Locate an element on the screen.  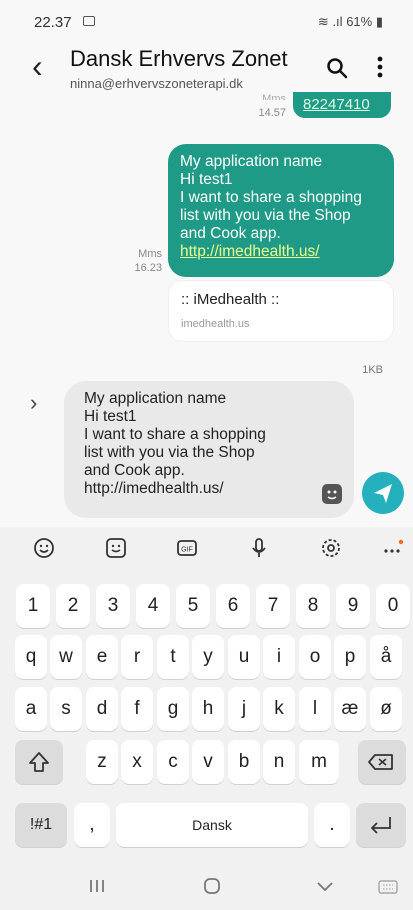
back-icon: ‹ is located at coordinates (37, 66).